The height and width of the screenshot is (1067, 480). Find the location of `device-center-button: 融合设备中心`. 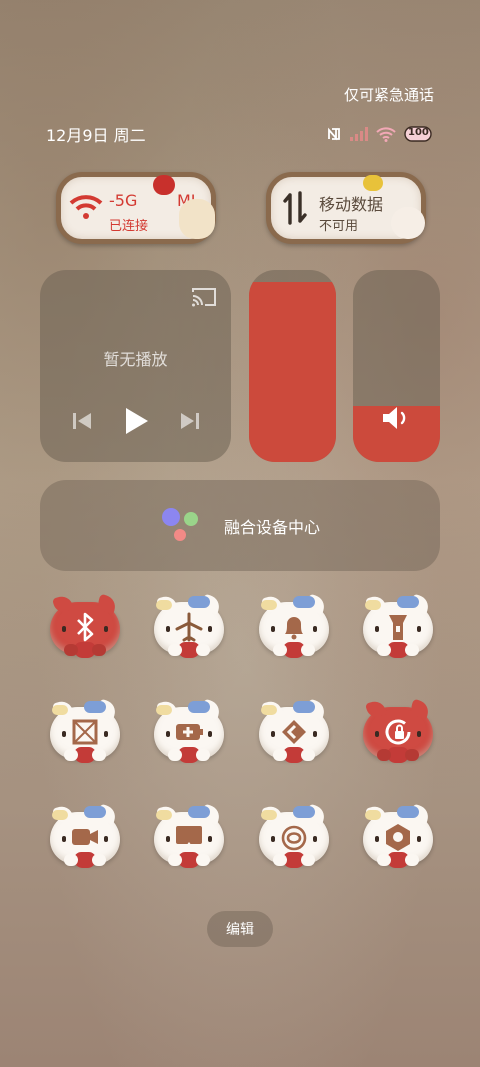

device-center-button: 融合设备中心 is located at coordinates (240, 525).